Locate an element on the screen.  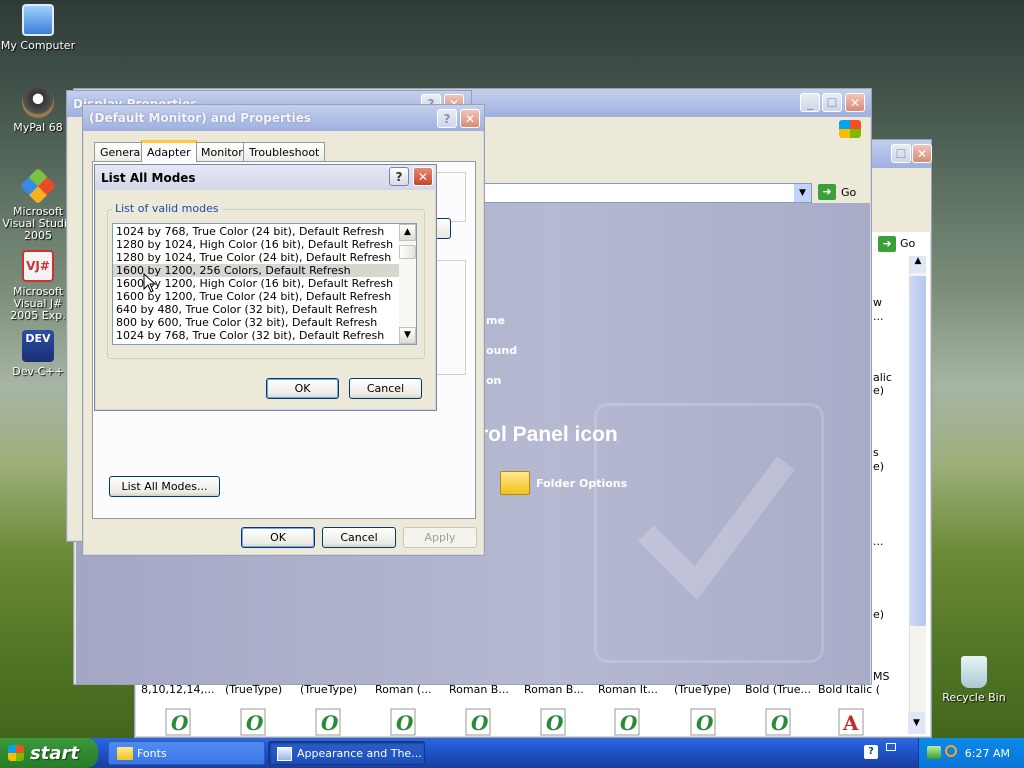
desktop-icon-label: Microsoft Visual J# 2005 Exp. is located at coordinates (38, 303).